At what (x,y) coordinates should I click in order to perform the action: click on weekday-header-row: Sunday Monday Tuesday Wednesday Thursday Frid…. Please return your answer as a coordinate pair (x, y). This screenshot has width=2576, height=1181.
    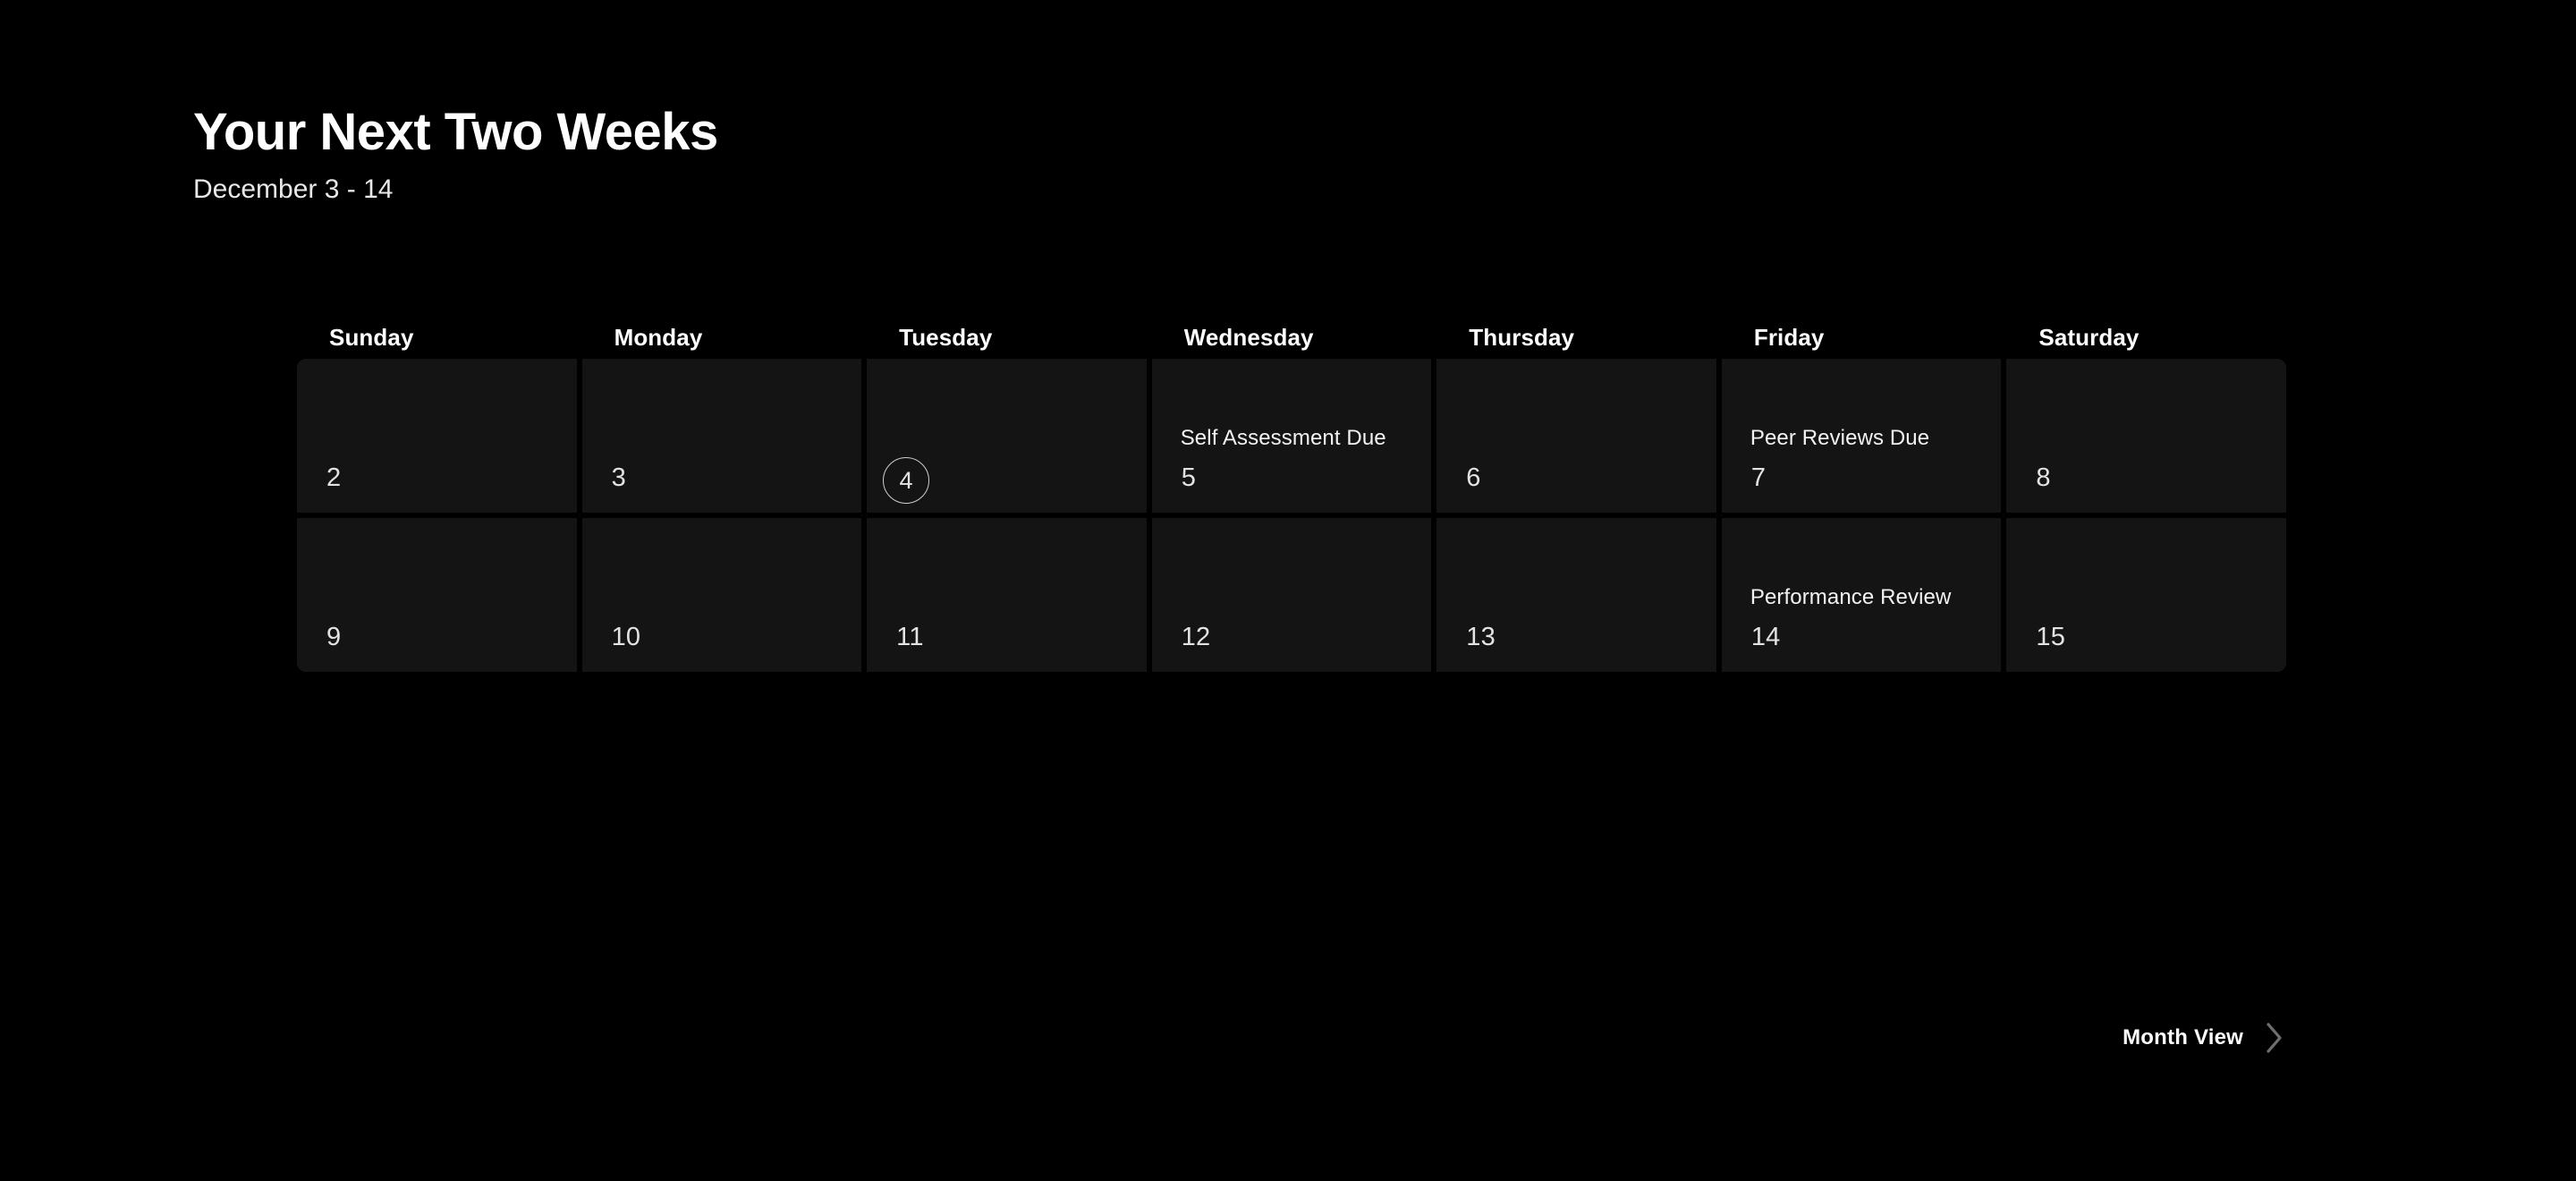
    Looking at the image, I should click on (1291, 338).